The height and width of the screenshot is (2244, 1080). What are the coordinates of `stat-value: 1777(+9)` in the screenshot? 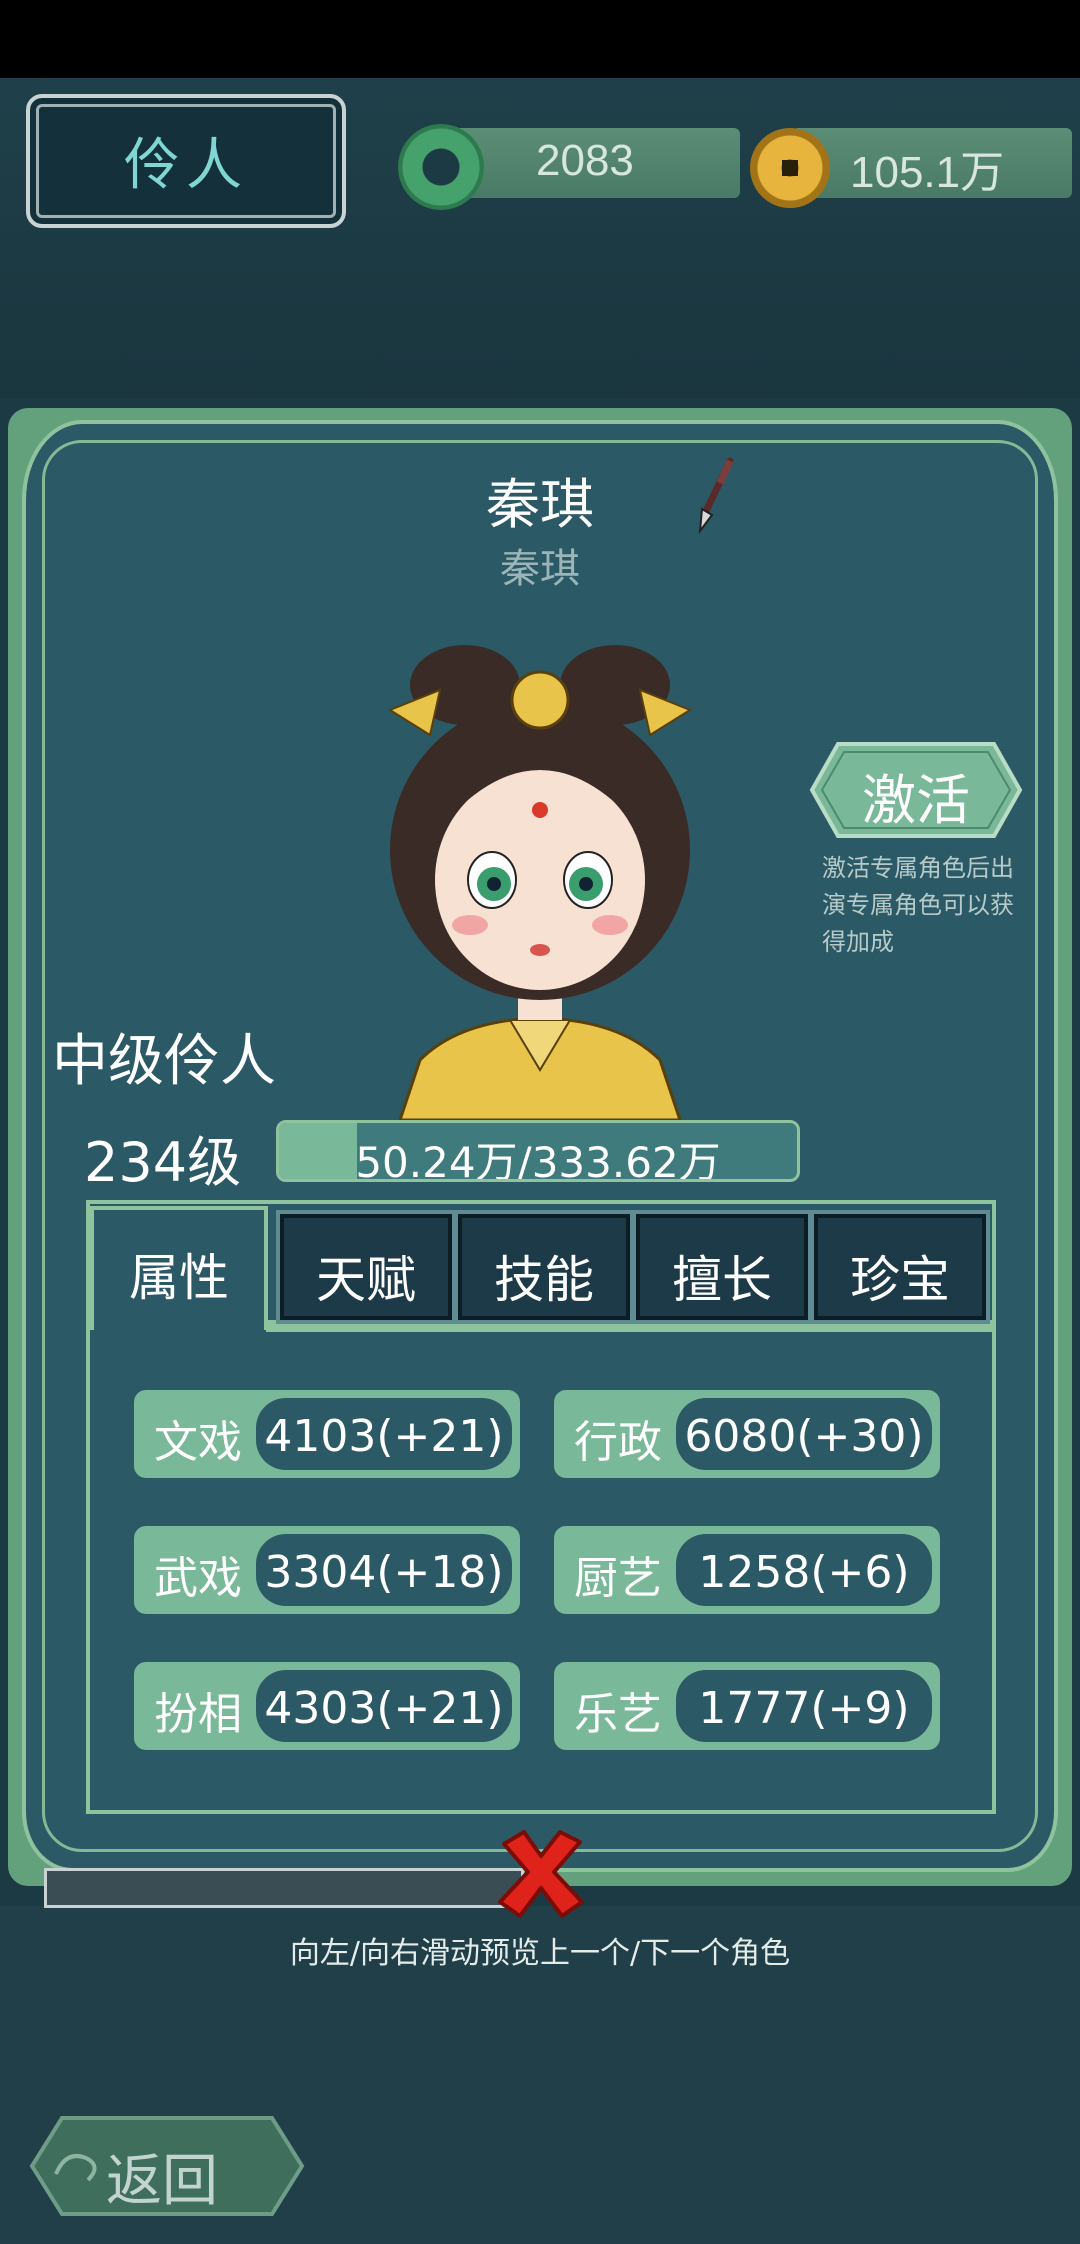 It's located at (804, 1708).